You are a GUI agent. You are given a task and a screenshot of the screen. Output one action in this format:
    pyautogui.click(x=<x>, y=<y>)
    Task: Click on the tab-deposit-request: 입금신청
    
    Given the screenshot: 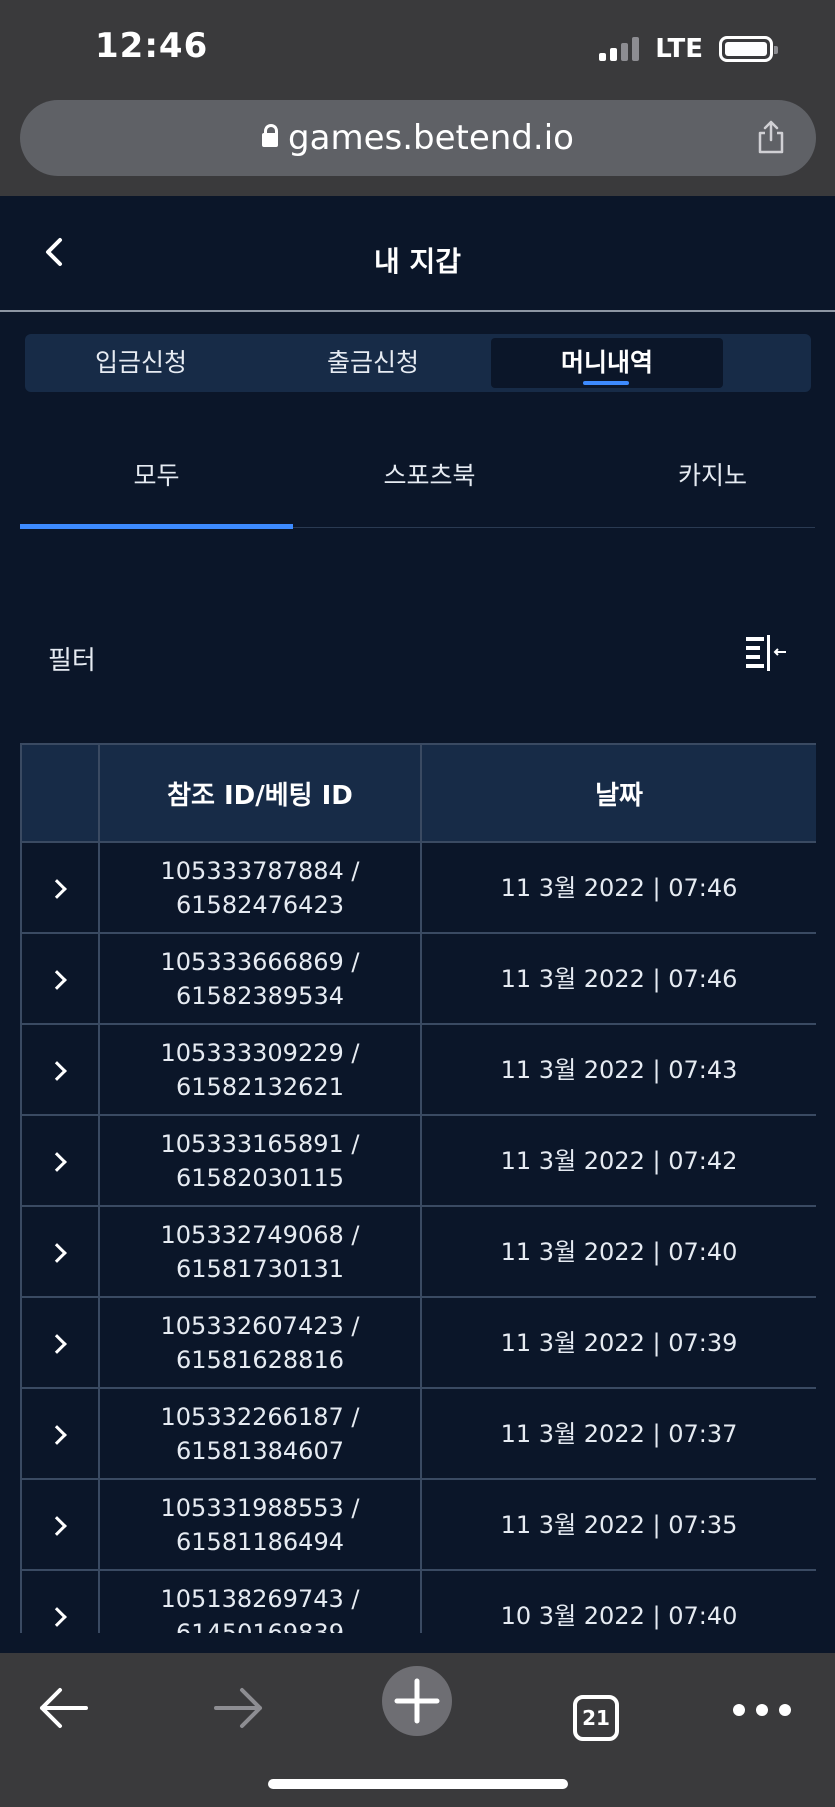 What is the action you would take?
    pyautogui.click(x=141, y=363)
    